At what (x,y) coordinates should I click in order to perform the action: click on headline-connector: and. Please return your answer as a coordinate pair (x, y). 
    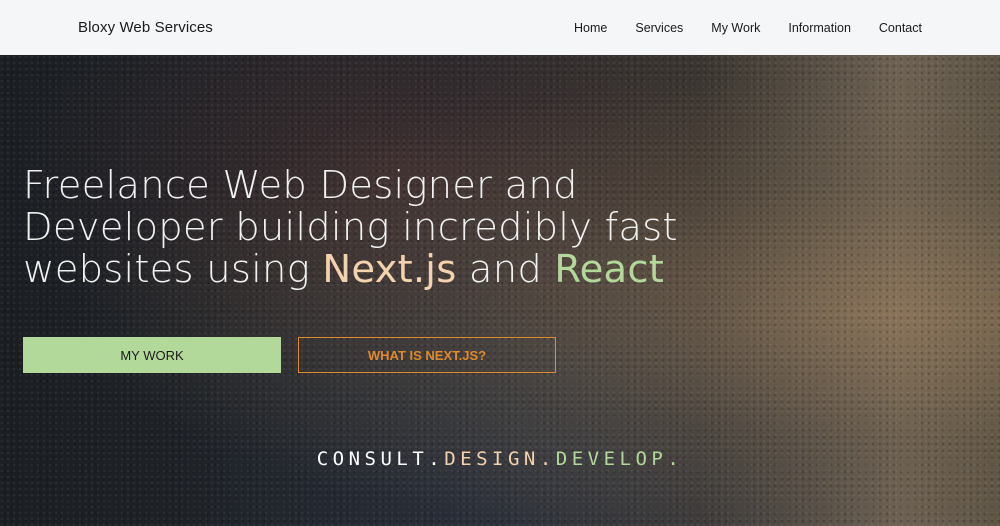
    Looking at the image, I should click on (505, 269).